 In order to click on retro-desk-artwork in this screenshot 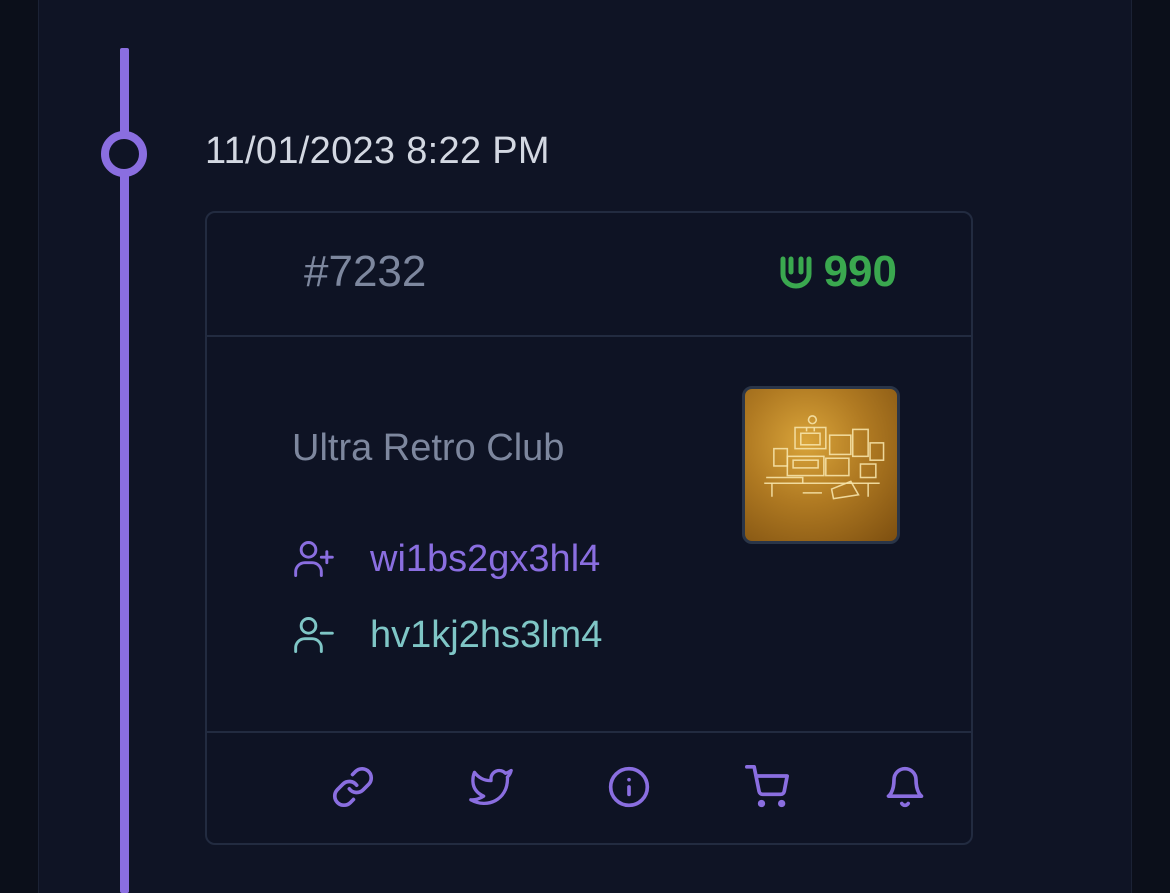, I will do `click(824, 457)`.